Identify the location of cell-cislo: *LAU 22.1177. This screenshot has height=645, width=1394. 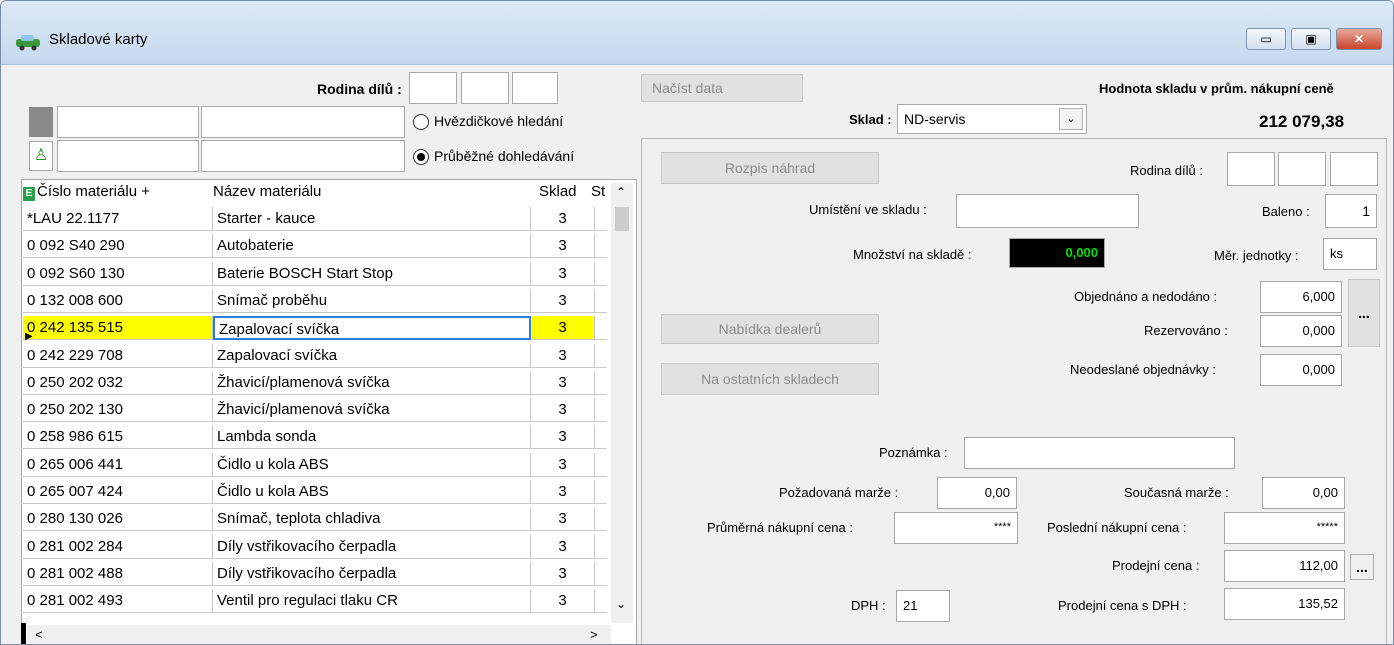
(118, 219).